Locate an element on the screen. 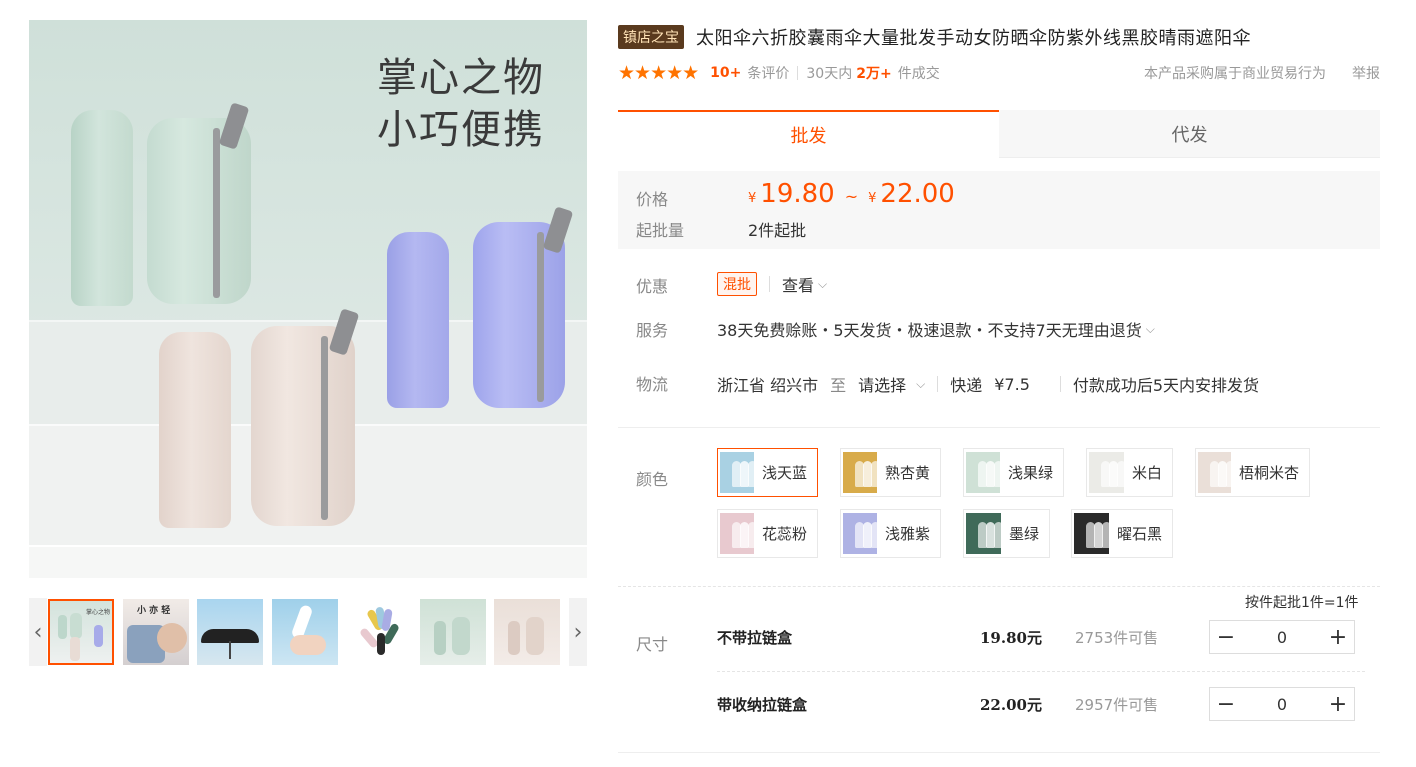 The width and height of the screenshot is (1416, 767). color-option: 熟杏黄 is located at coordinates (890, 472).